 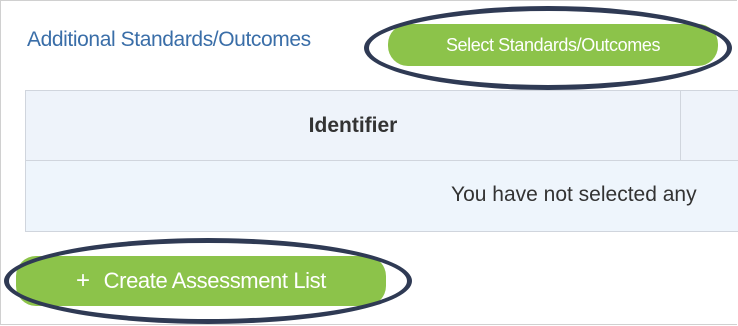 I want to click on section-label-additional-standards: Additional Standards/Outcomes, so click(x=169, y=39).